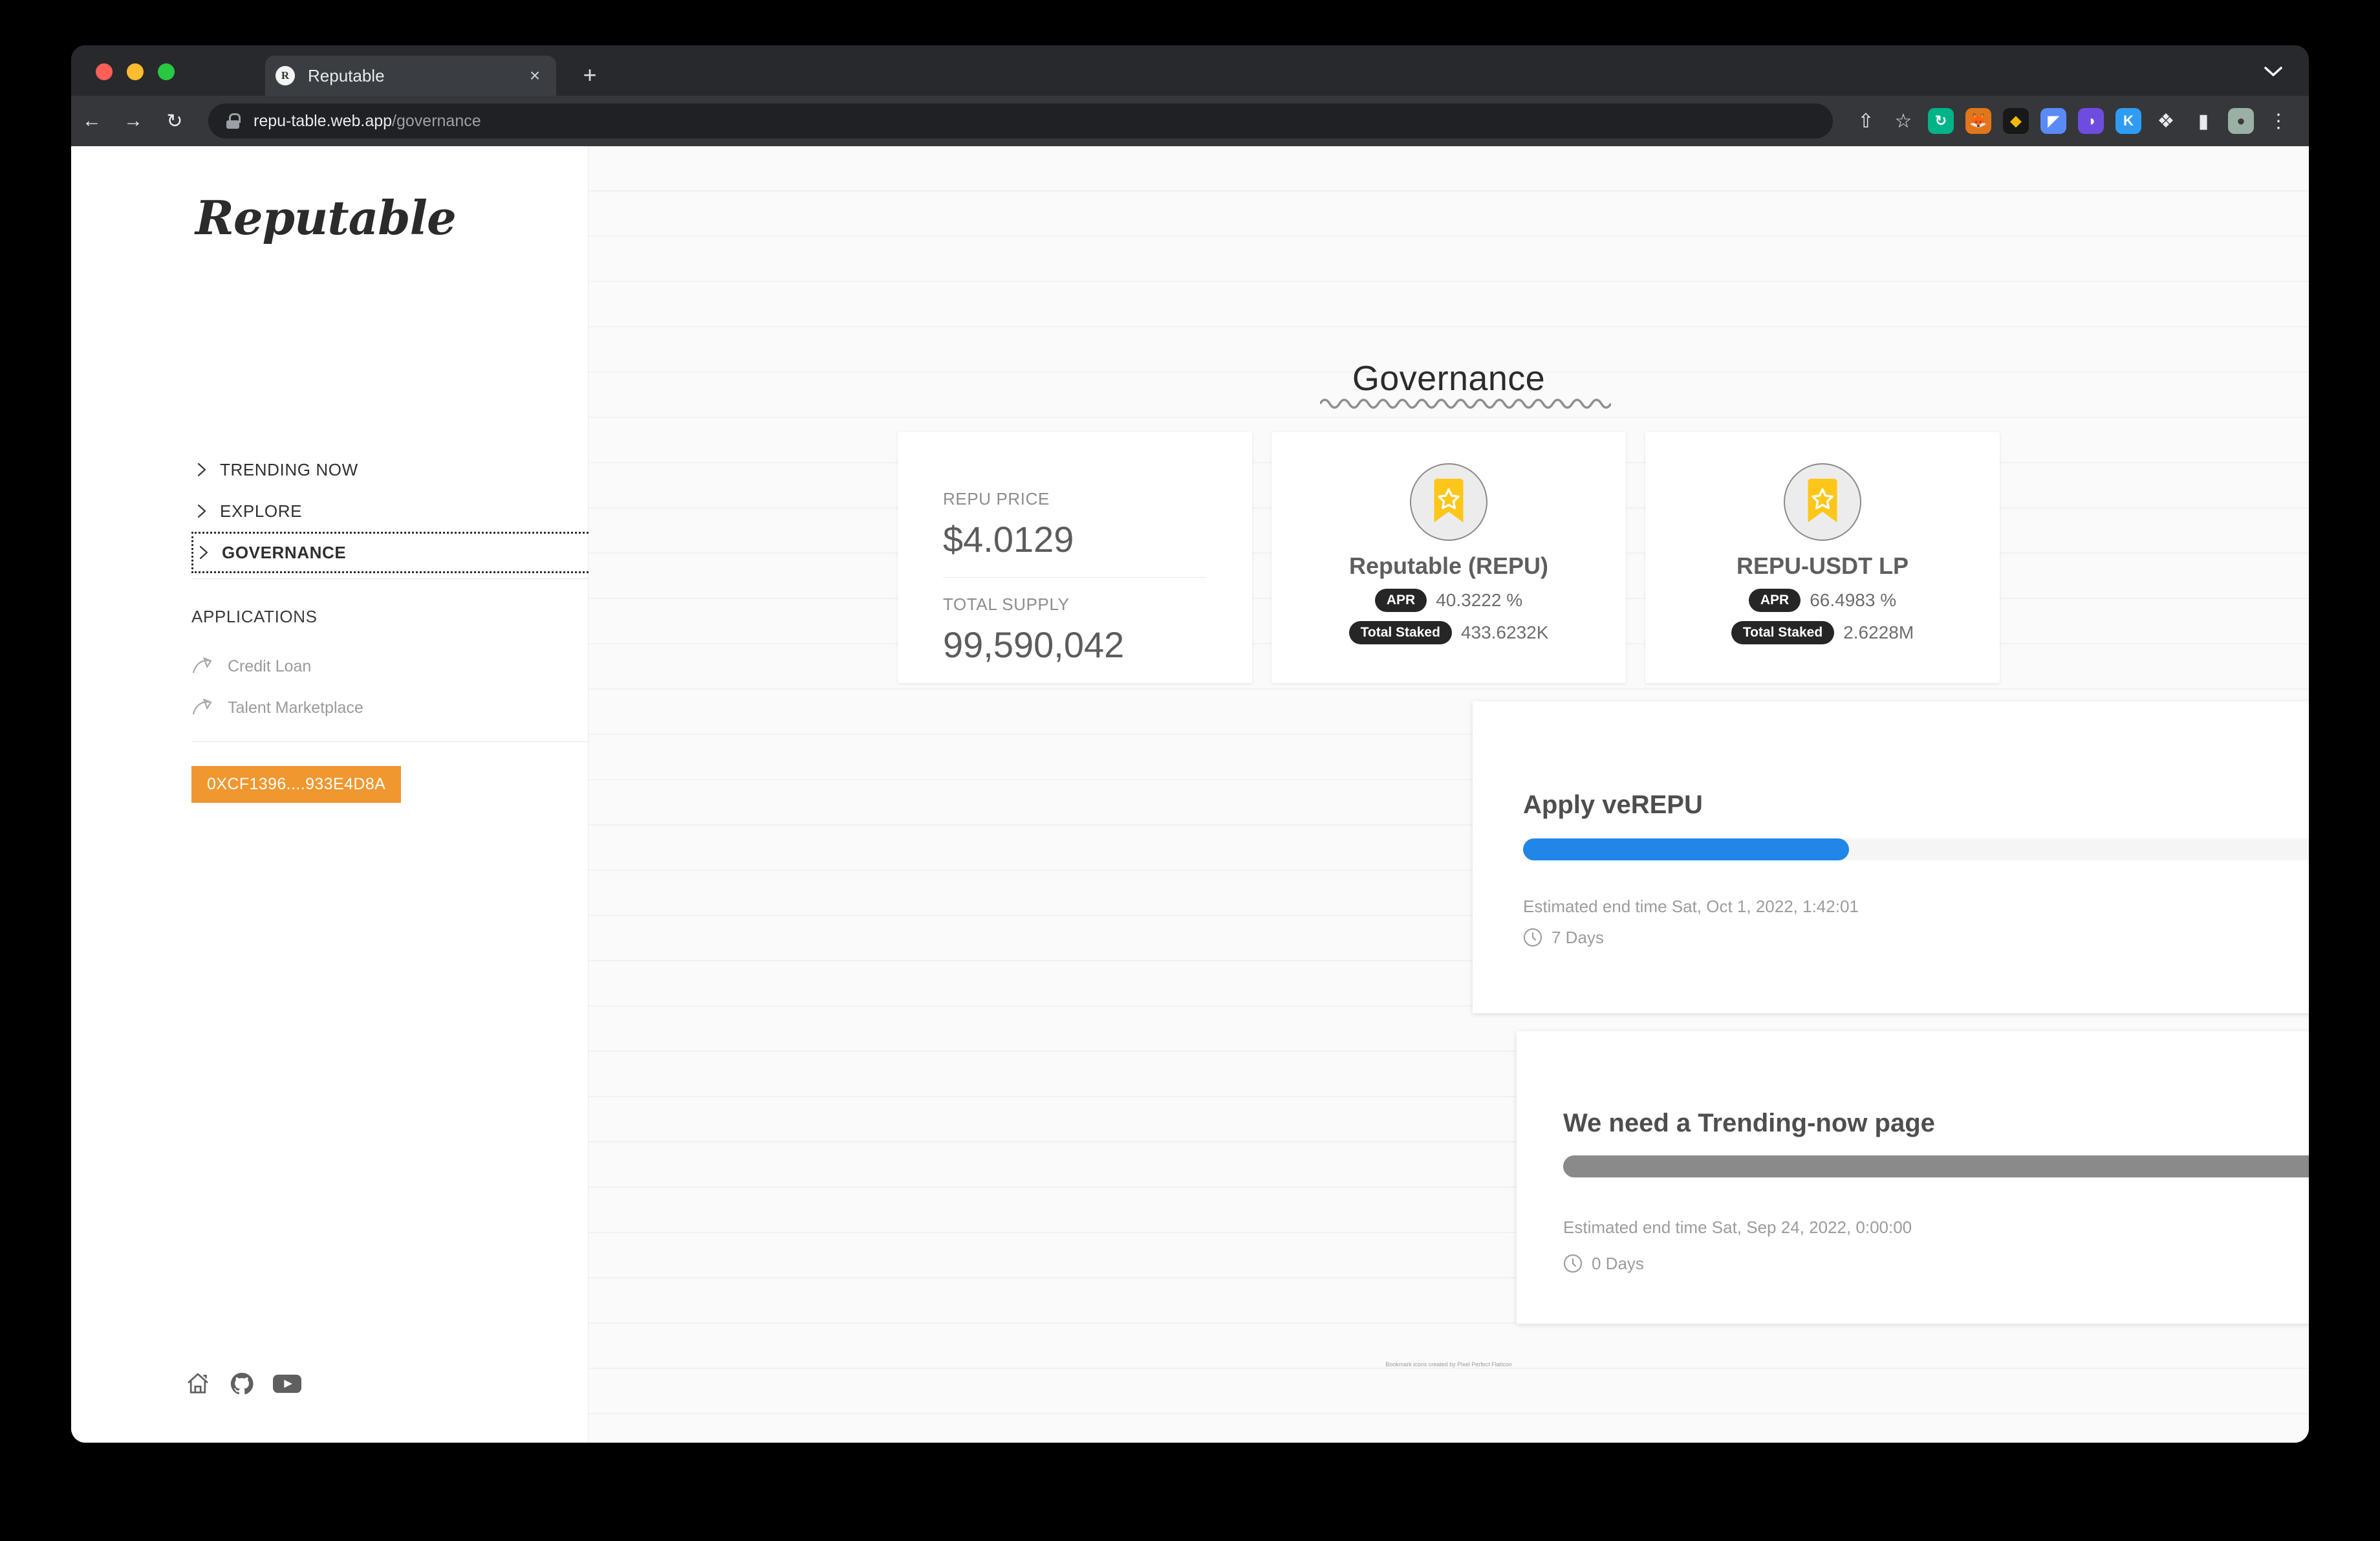 The width and height of the screenshot is (2380, 1541). I want to click on kaikas-extension-icon-glyph: K, so click(2128, 121).